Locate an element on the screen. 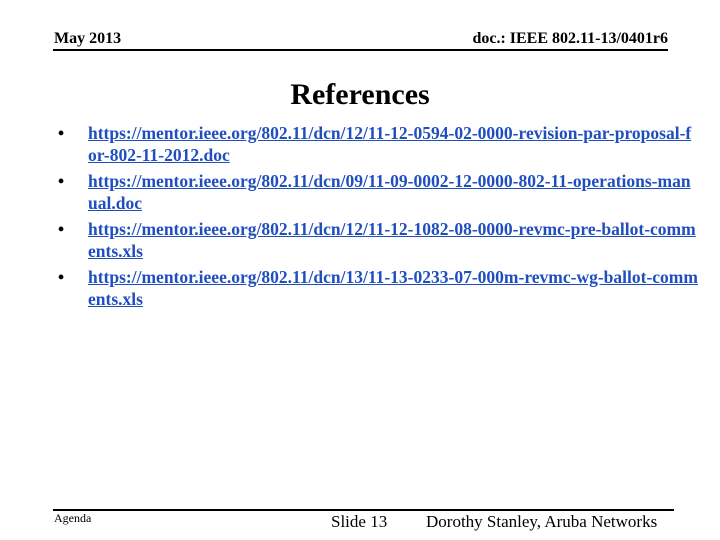 Image resolution: width=720 pixels, height=540 pixels. footer-slide-number: Slide 13 is located at coordinates (359, 521).